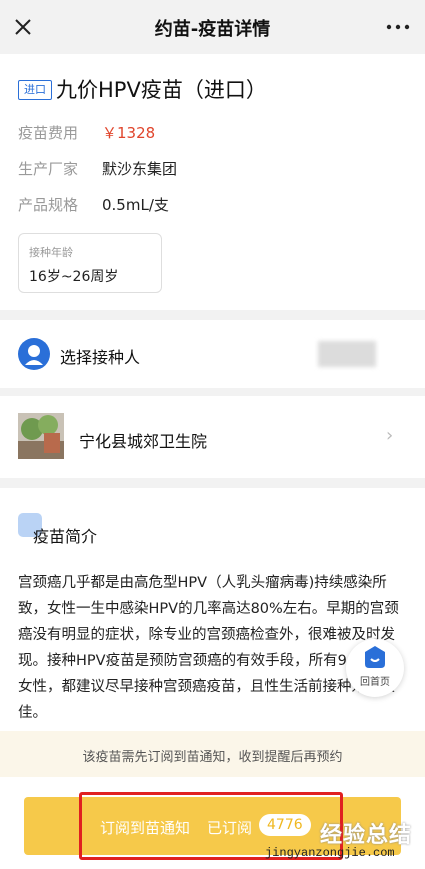 This screenshot has height=869, width=425. Describe the element at coordinates (135, 205) in the screenshot. I see `spec-value: 0.5mL/支` at that location.